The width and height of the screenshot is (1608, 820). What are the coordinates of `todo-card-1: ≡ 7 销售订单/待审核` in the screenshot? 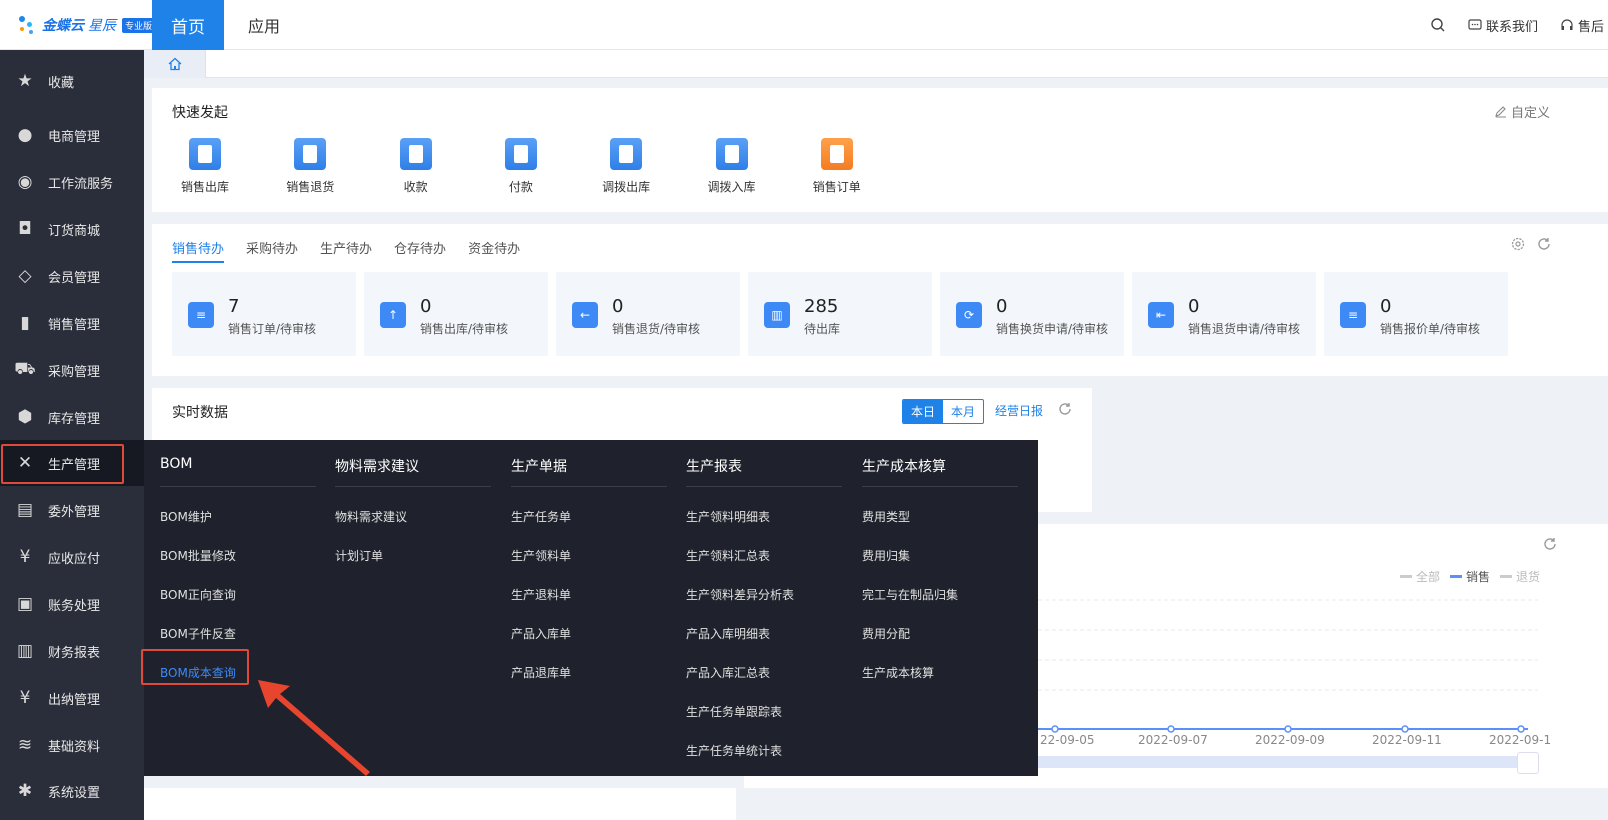 It's located at (264, 314).